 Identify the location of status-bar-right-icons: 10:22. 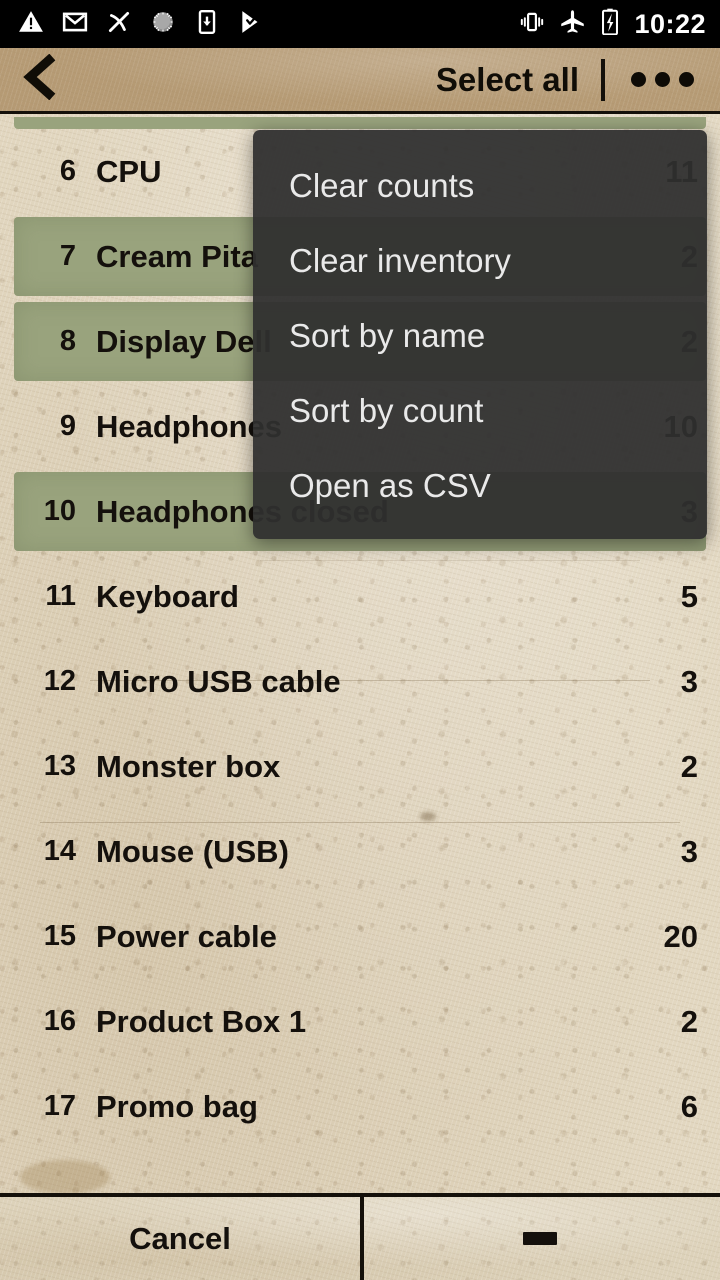
(612, 24).